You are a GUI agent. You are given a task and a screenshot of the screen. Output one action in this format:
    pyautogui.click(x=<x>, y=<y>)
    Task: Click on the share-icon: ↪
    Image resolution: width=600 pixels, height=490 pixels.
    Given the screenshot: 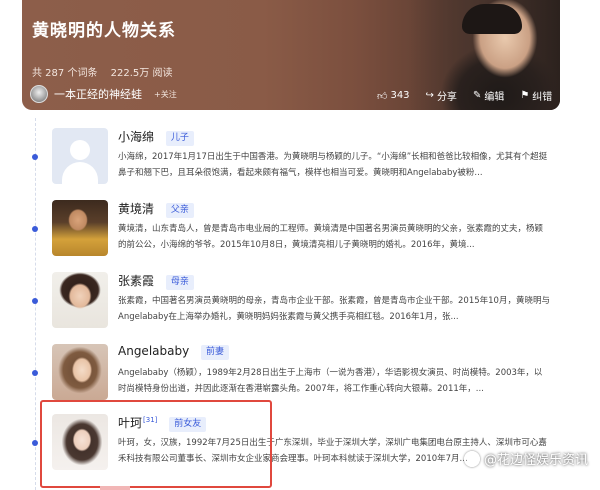 What is the action you would take?
    pyautogui.click(x=429, y=95)
    